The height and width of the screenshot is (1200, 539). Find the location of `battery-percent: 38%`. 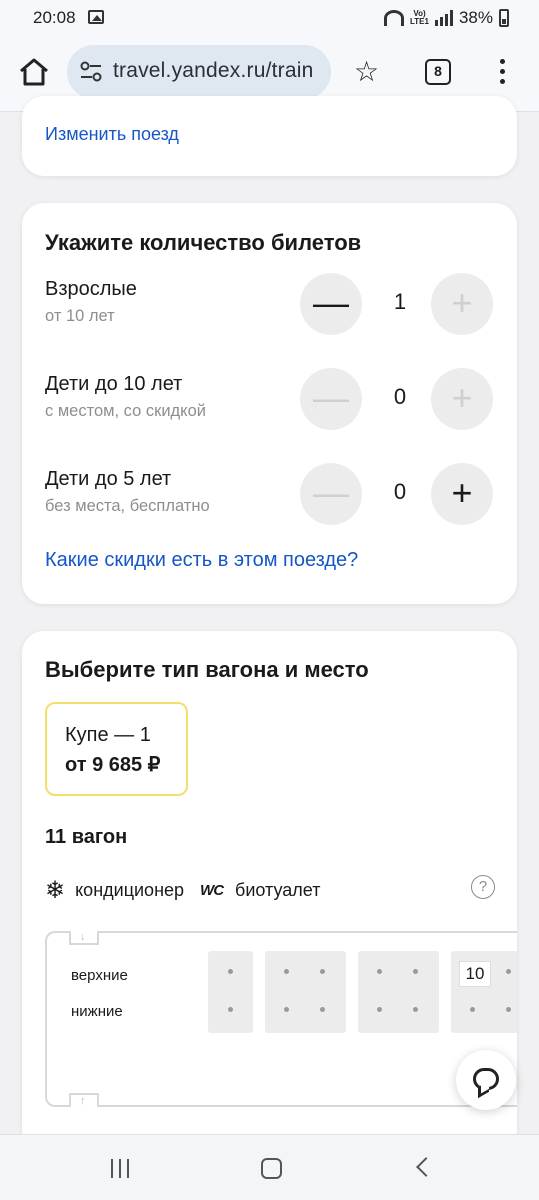

battery-percent: 38% is located at coordinates (475, 17).